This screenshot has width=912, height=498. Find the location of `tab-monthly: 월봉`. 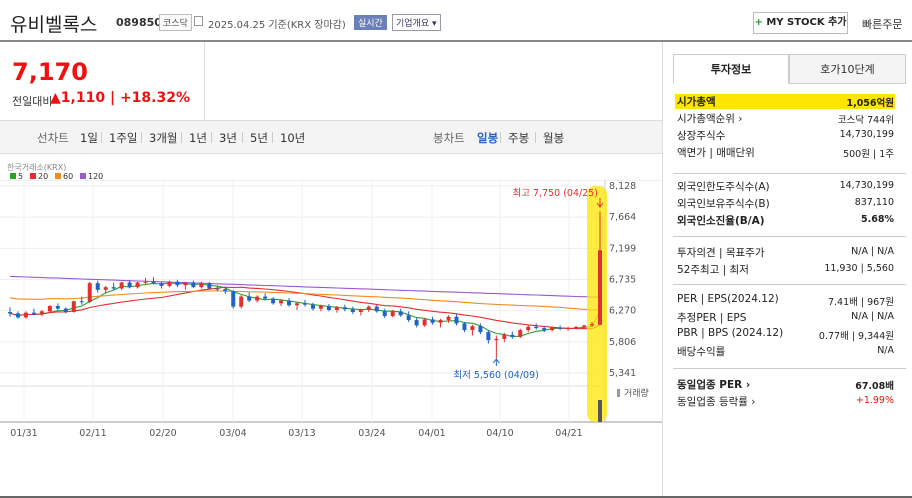

tab-monthly: 월봉 is located at coordinates (553, 138).